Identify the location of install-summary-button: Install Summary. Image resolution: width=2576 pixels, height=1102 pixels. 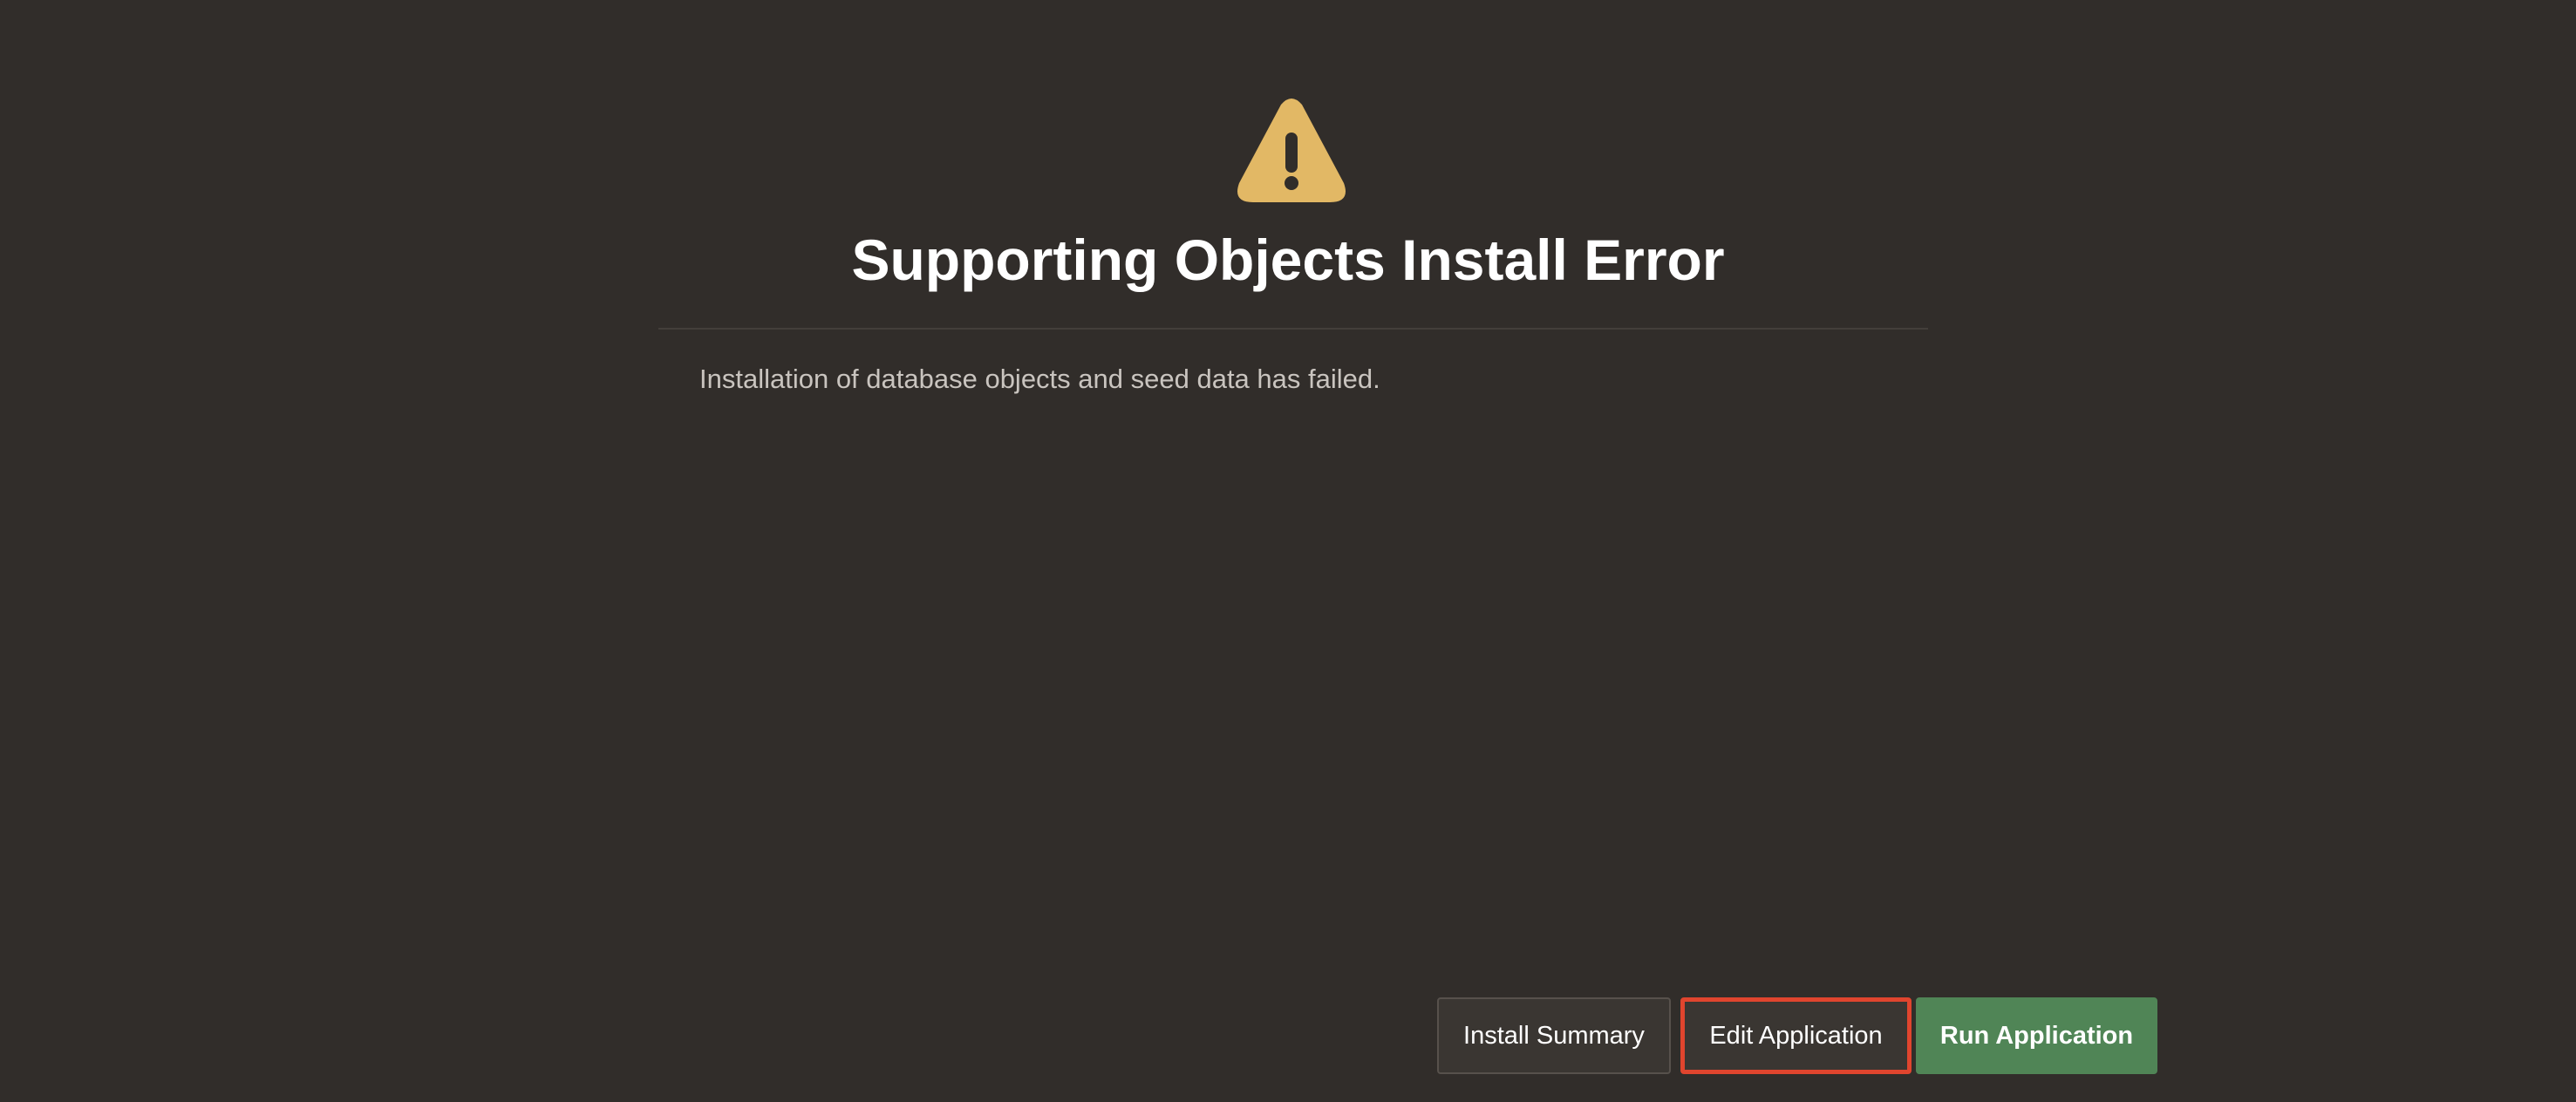
(1554, 1035).